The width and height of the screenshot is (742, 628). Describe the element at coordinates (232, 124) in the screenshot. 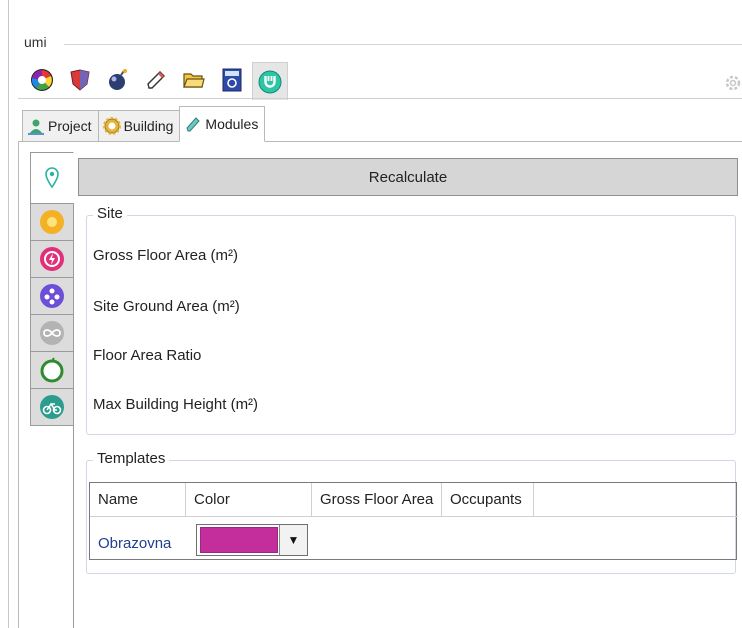

I see `tab-modules-label: Modules` at that location.